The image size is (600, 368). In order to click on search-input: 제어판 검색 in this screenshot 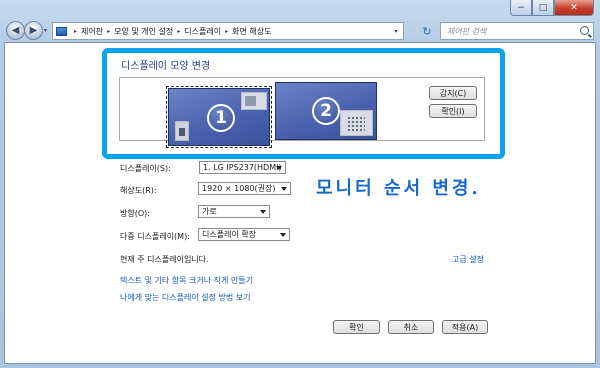, I will do `click(517, 31)`.